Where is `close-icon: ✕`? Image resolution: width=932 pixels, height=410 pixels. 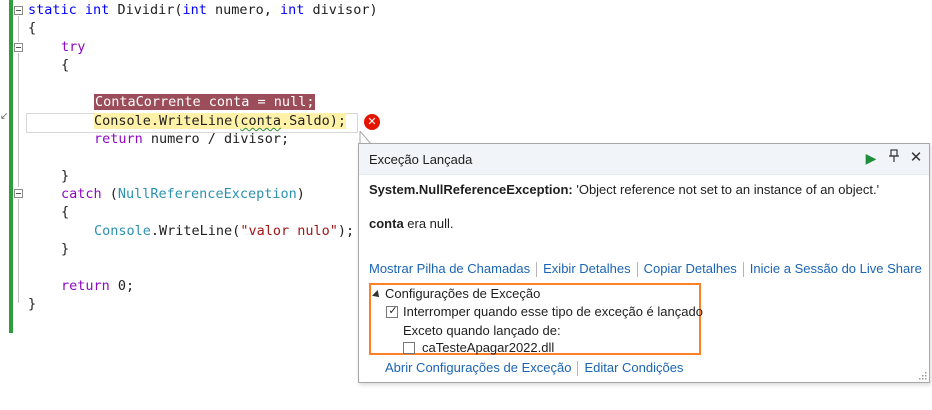
close-icon: ✕ is located at coordinates (916, 158).